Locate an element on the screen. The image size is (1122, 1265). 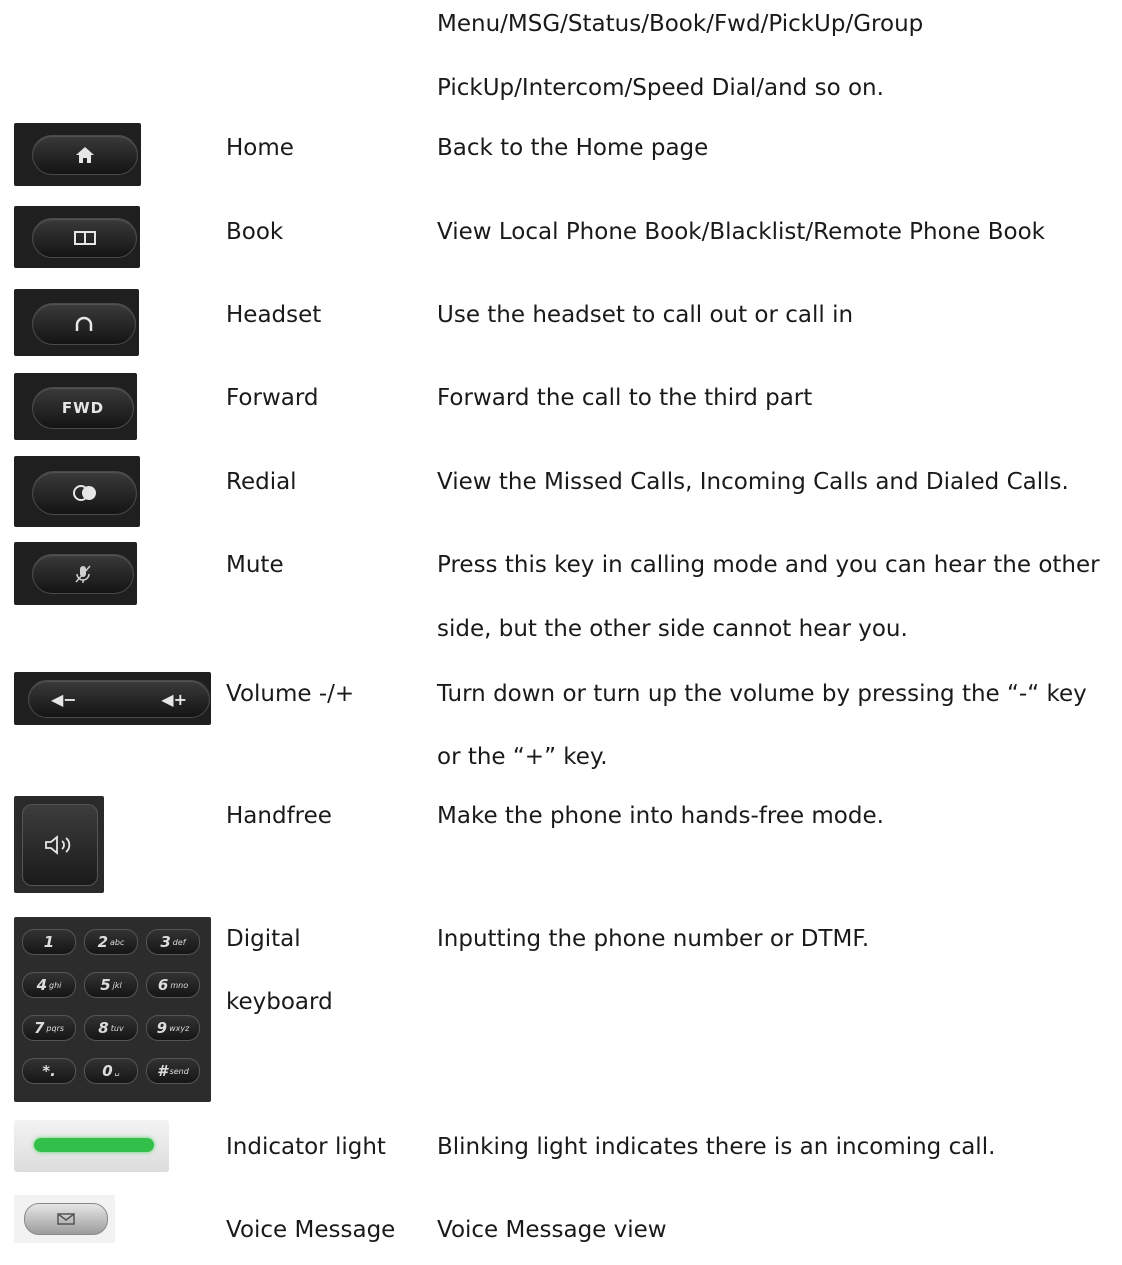
row-name2-keyboard: keyboard is located at coordinates (279, 1002).